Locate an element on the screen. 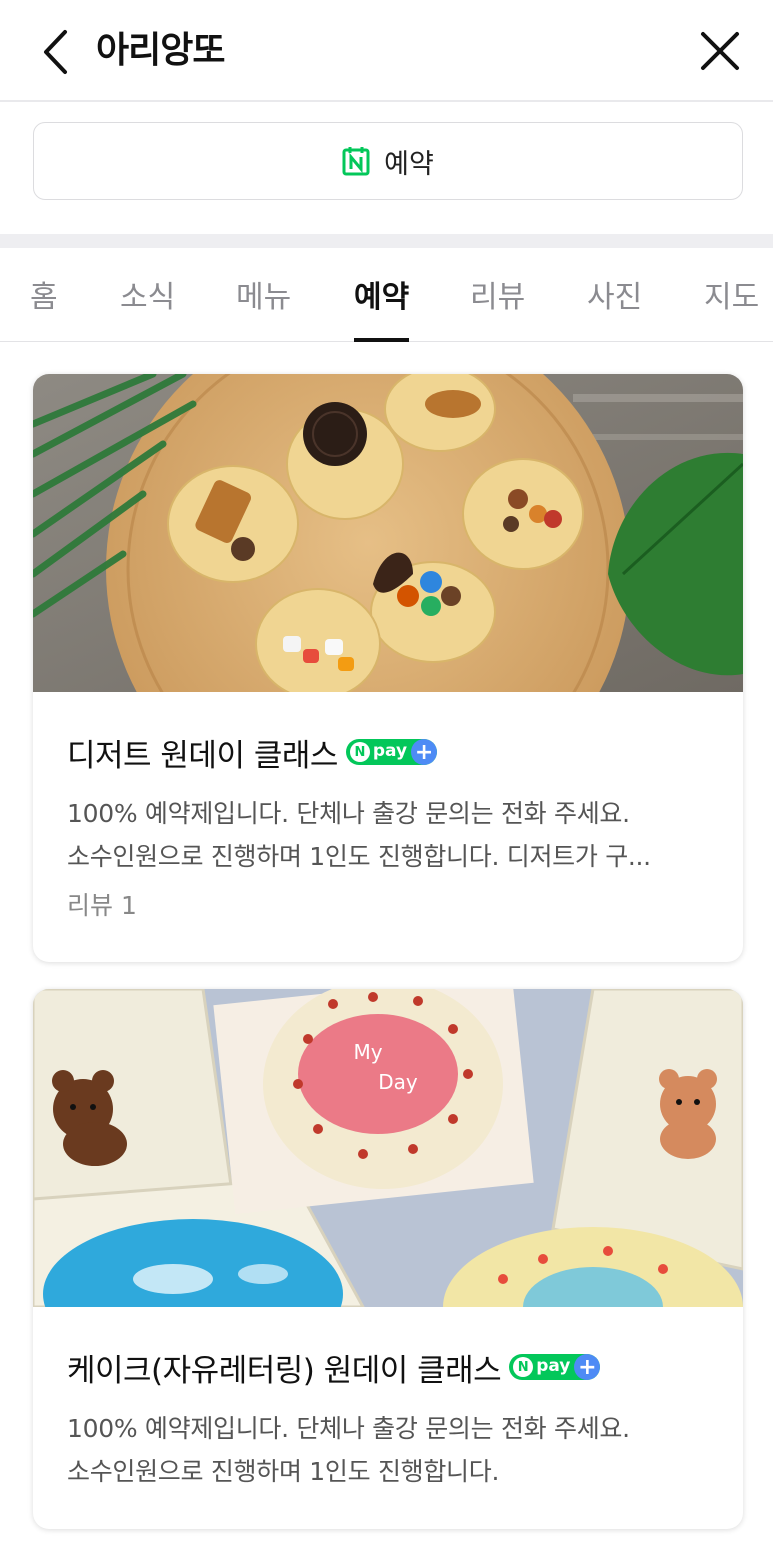 The width and height of the screenshot is (773, 1547). reservation-button-label: 예약 is located at coordinates (409, 164).